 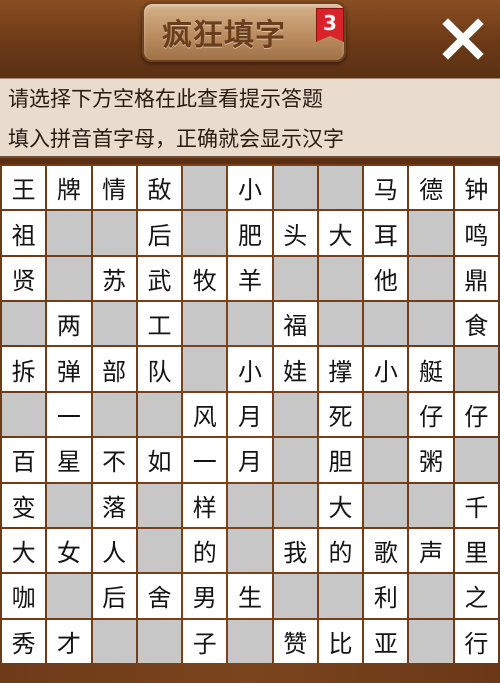 I want to click on grid-cell: 贤, so click(x=24, y=278).